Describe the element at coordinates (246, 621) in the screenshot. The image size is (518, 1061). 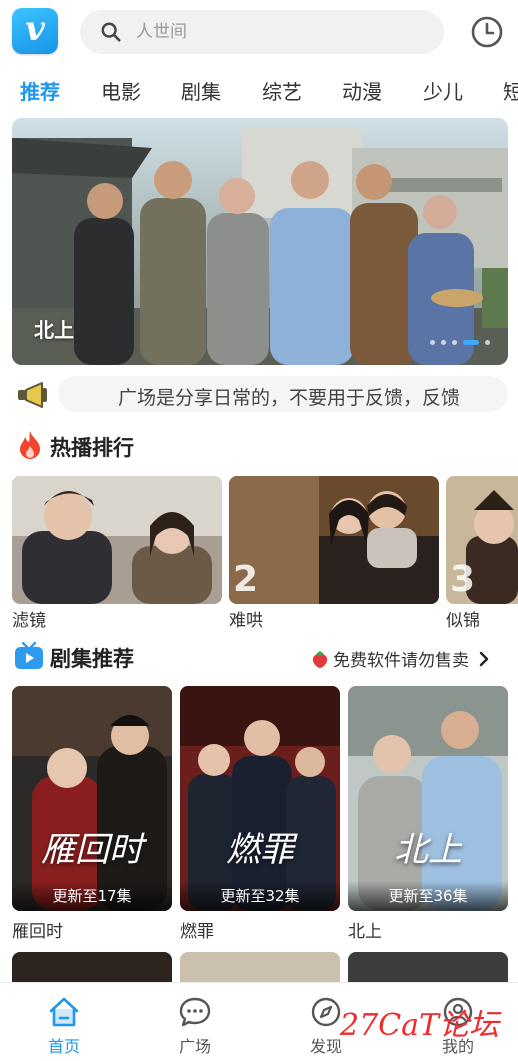
I see `ranking-title: 难哄` at that location.